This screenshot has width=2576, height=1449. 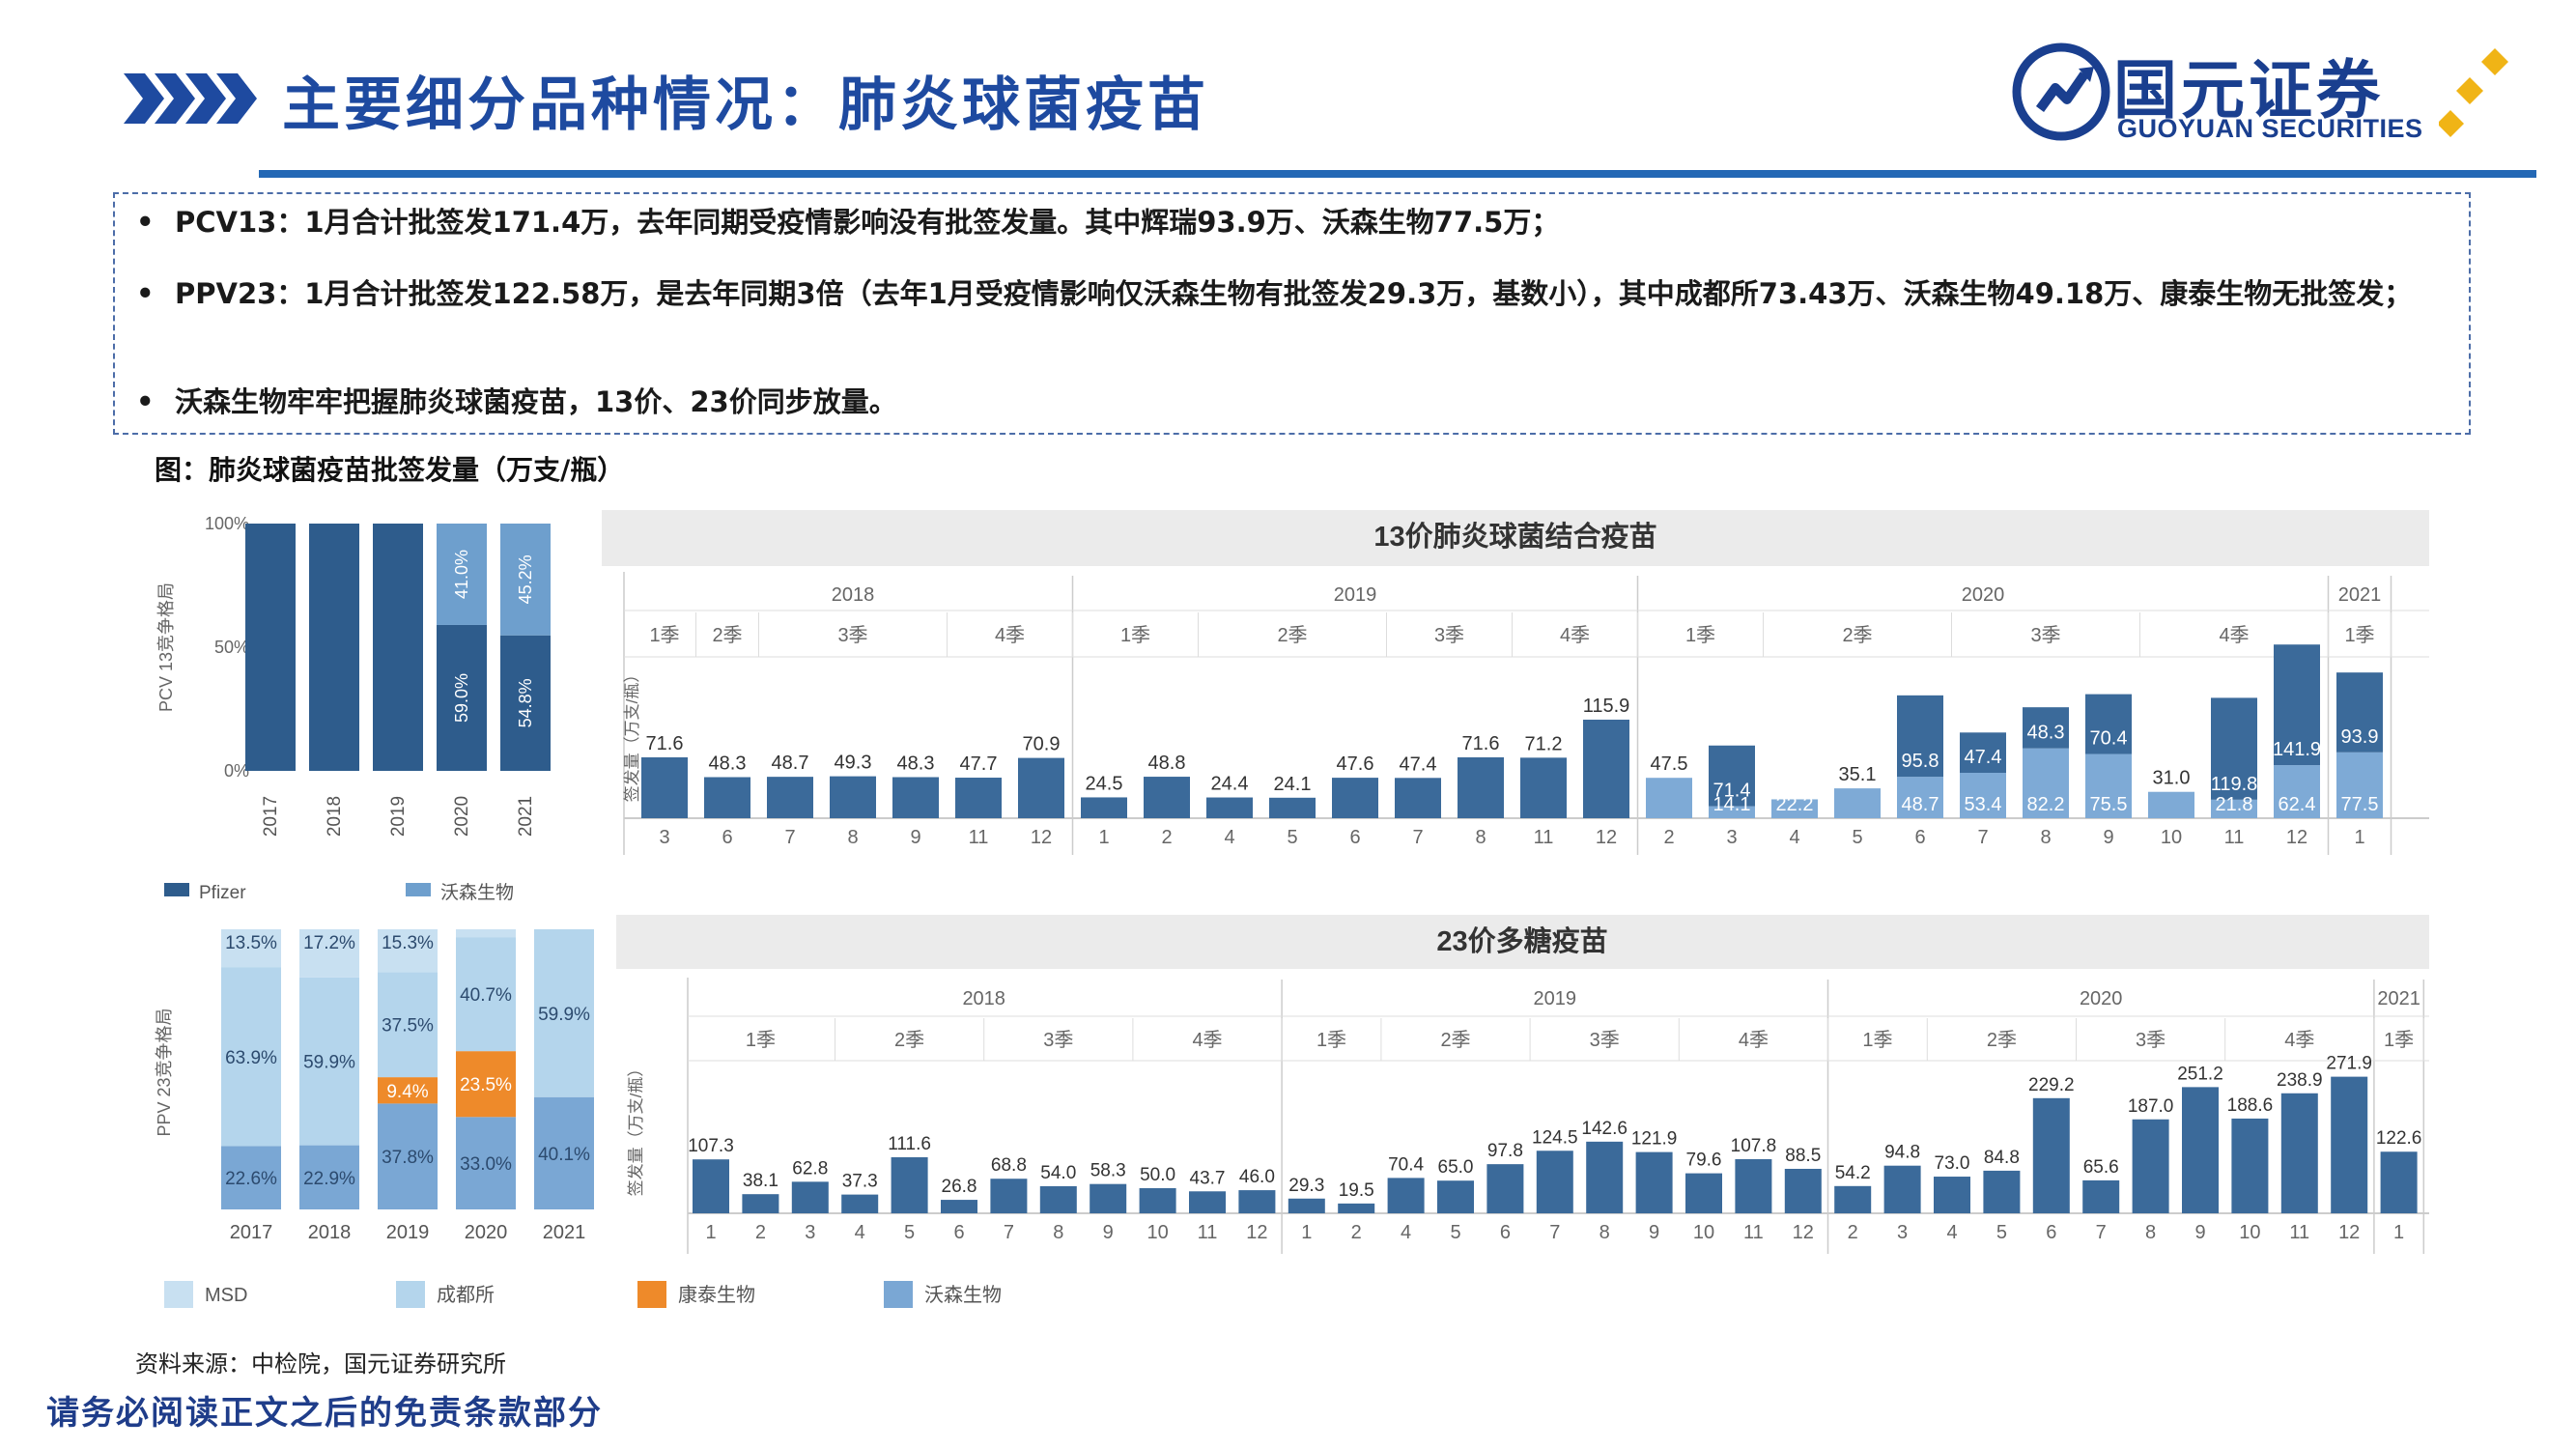 I want to click on pcv13-month-tick: 4, so click(x=1229, y=837).